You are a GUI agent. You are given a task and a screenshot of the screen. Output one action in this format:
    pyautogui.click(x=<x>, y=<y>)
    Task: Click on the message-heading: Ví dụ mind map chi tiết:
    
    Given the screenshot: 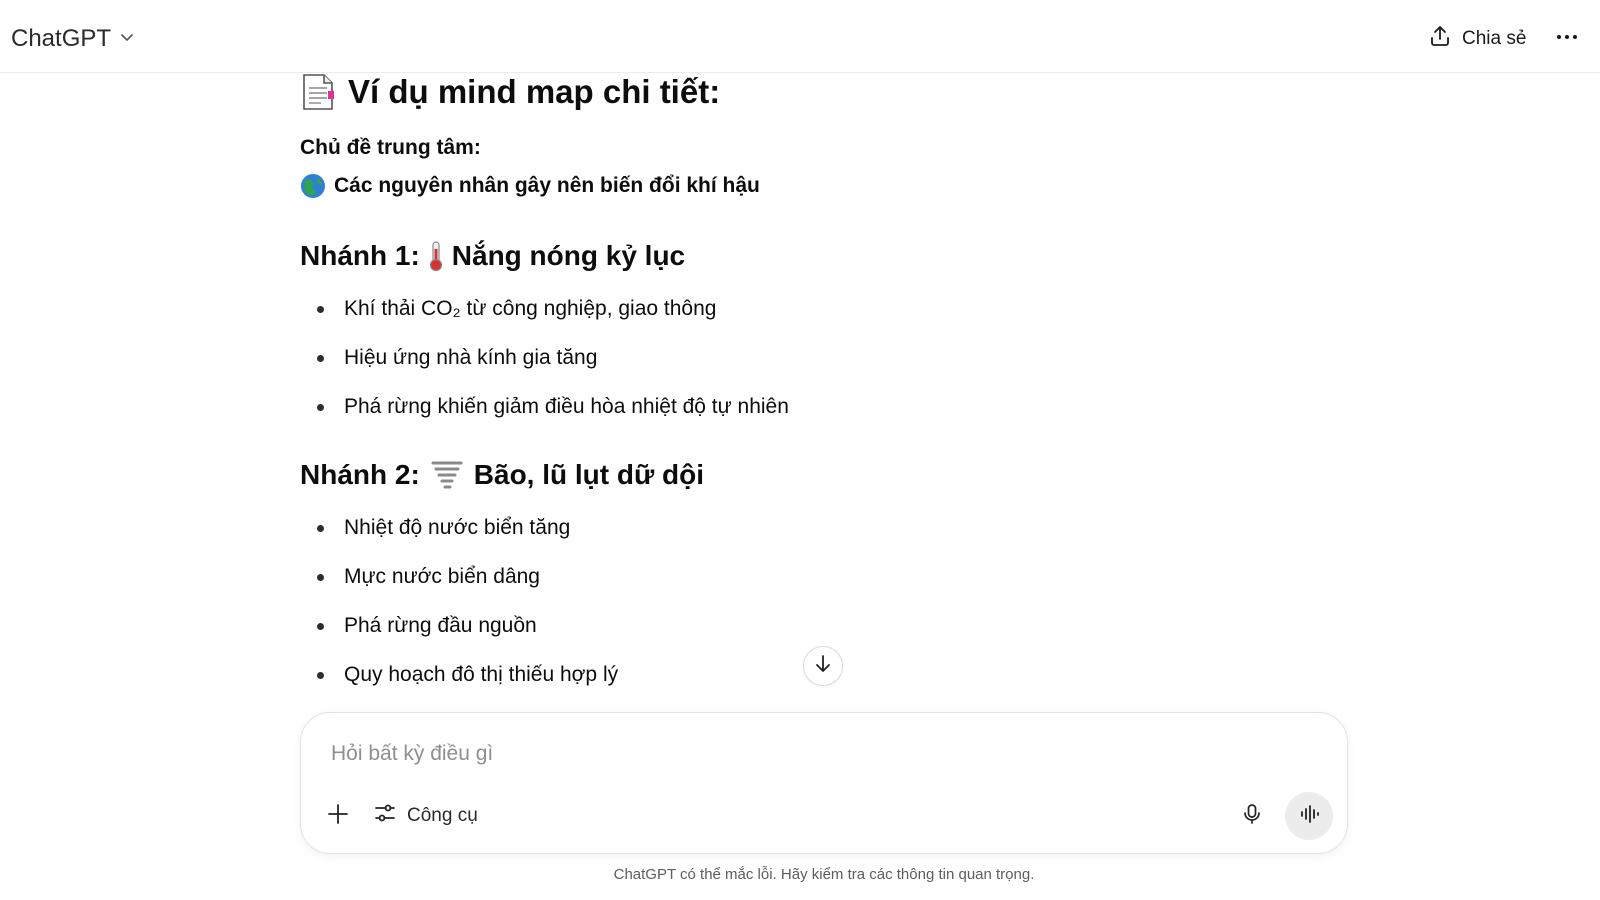 What is the action you would take?
    pyautogui.click(x=510, y=92)
    